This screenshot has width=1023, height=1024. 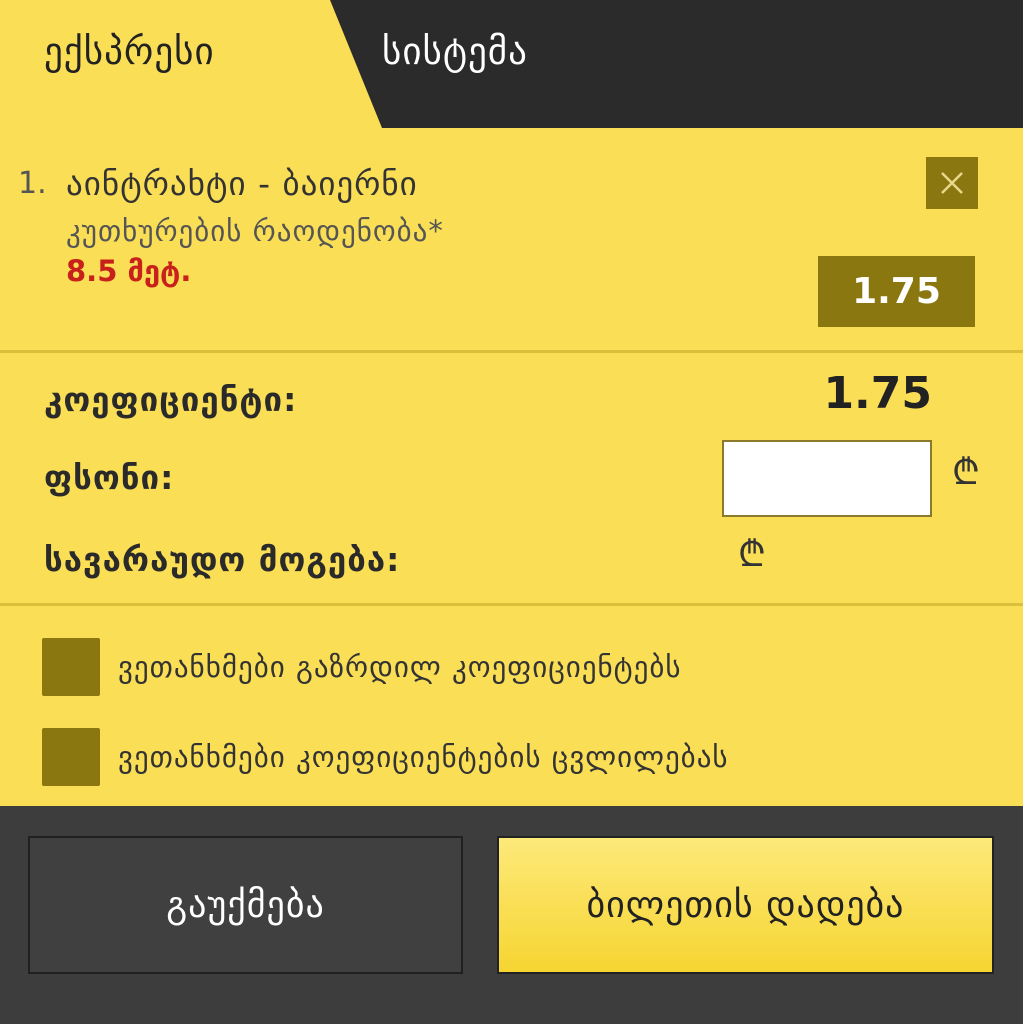 I want to click on tab-express: ექსპრესი, so click(x=129, y=51).